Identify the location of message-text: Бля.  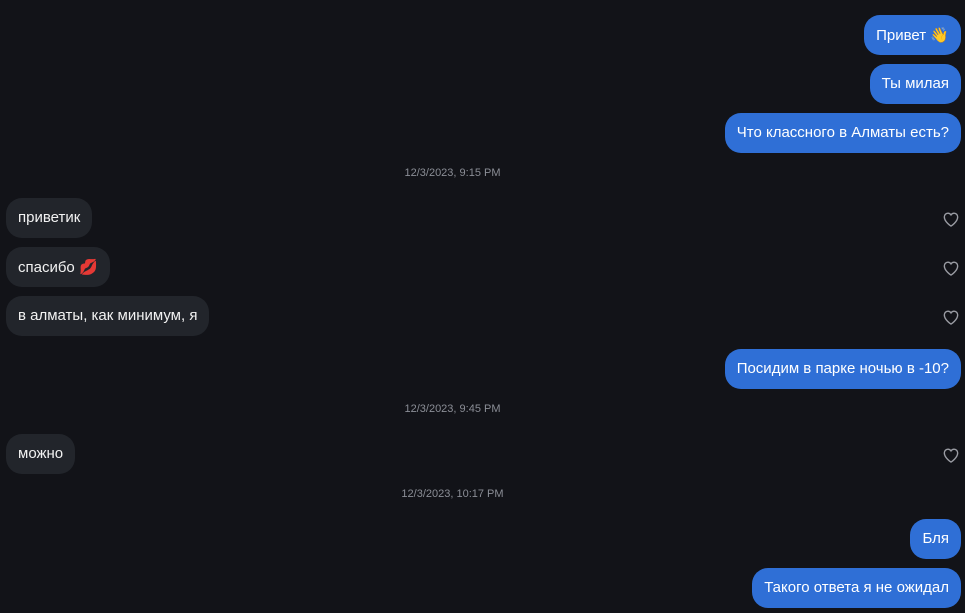
(935, 538).